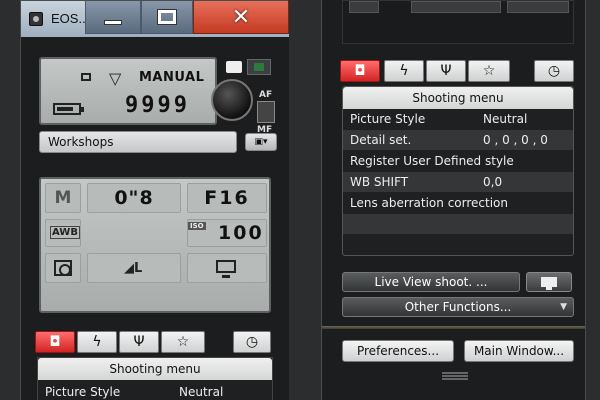 The image size is (600, 400). I want to click on battery-icon, so click(68, 109).